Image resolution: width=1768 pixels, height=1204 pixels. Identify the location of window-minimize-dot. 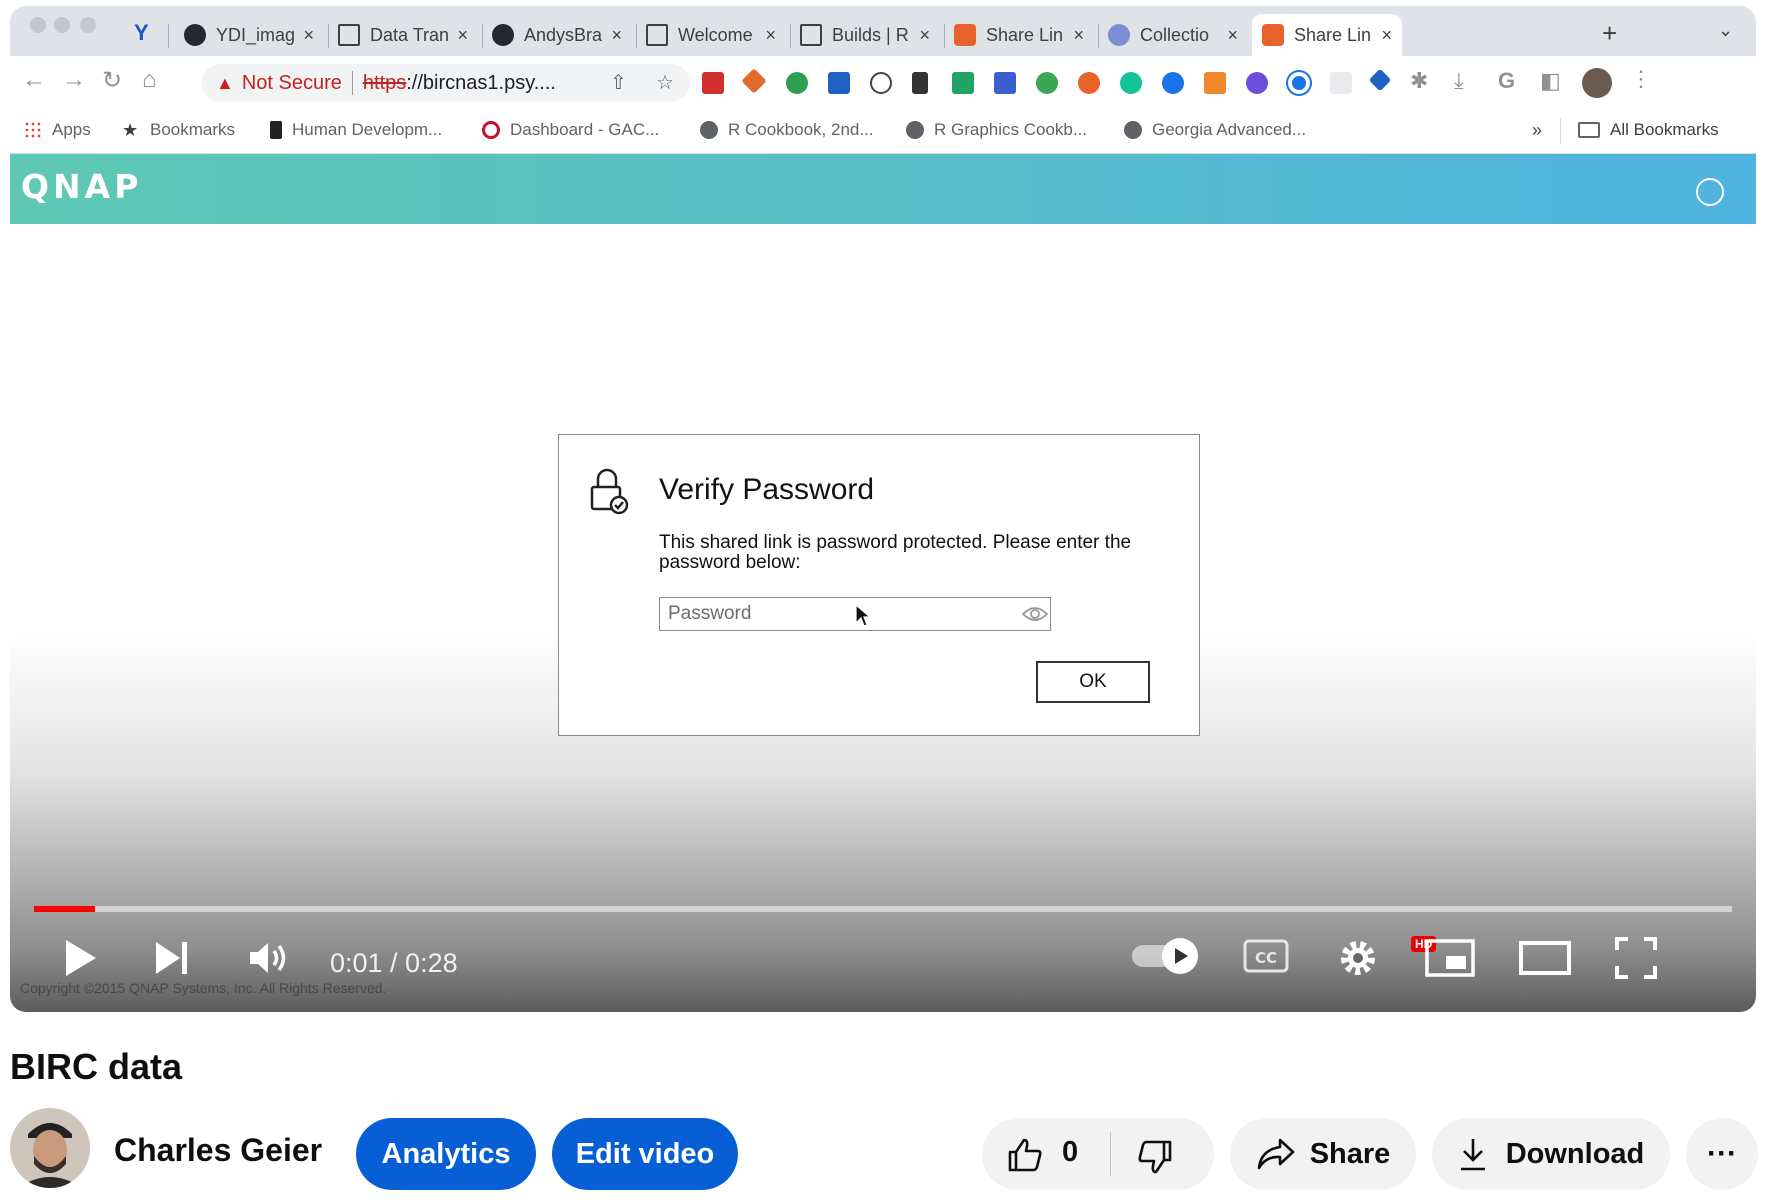
(62, 25).